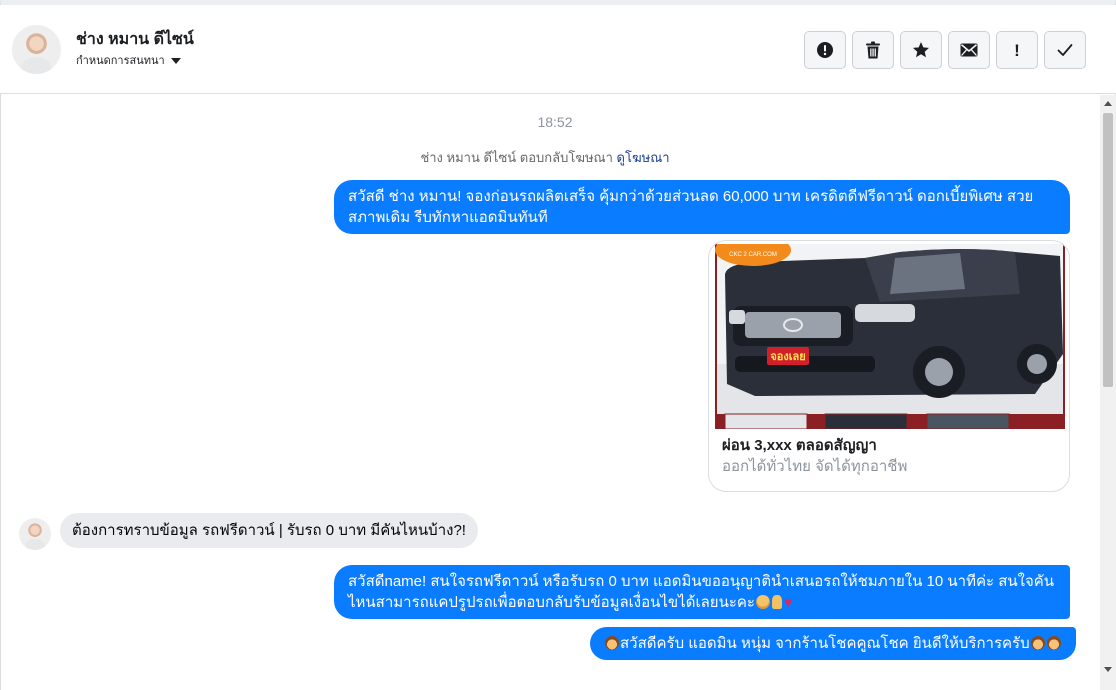 The width and height of the screenshot is (1116, 690). Describe the element at coordinates (35, 534) in the screenshot. I see `customer-avatar` at that location.